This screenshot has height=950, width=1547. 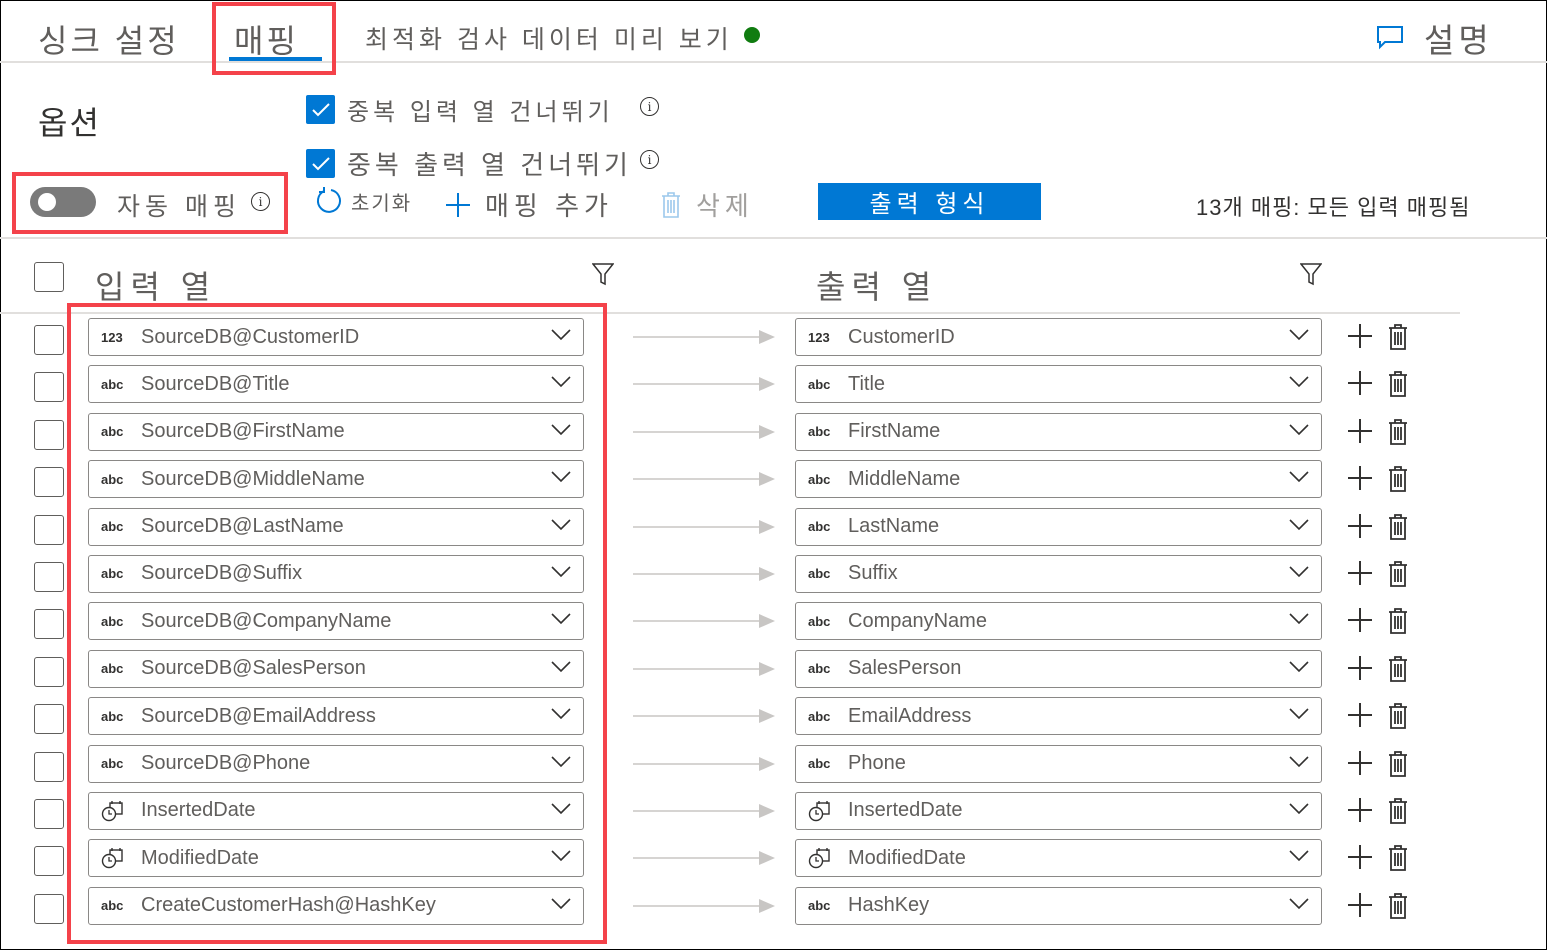 I want to click on toolbar-divider, so click(x=773, y=238).